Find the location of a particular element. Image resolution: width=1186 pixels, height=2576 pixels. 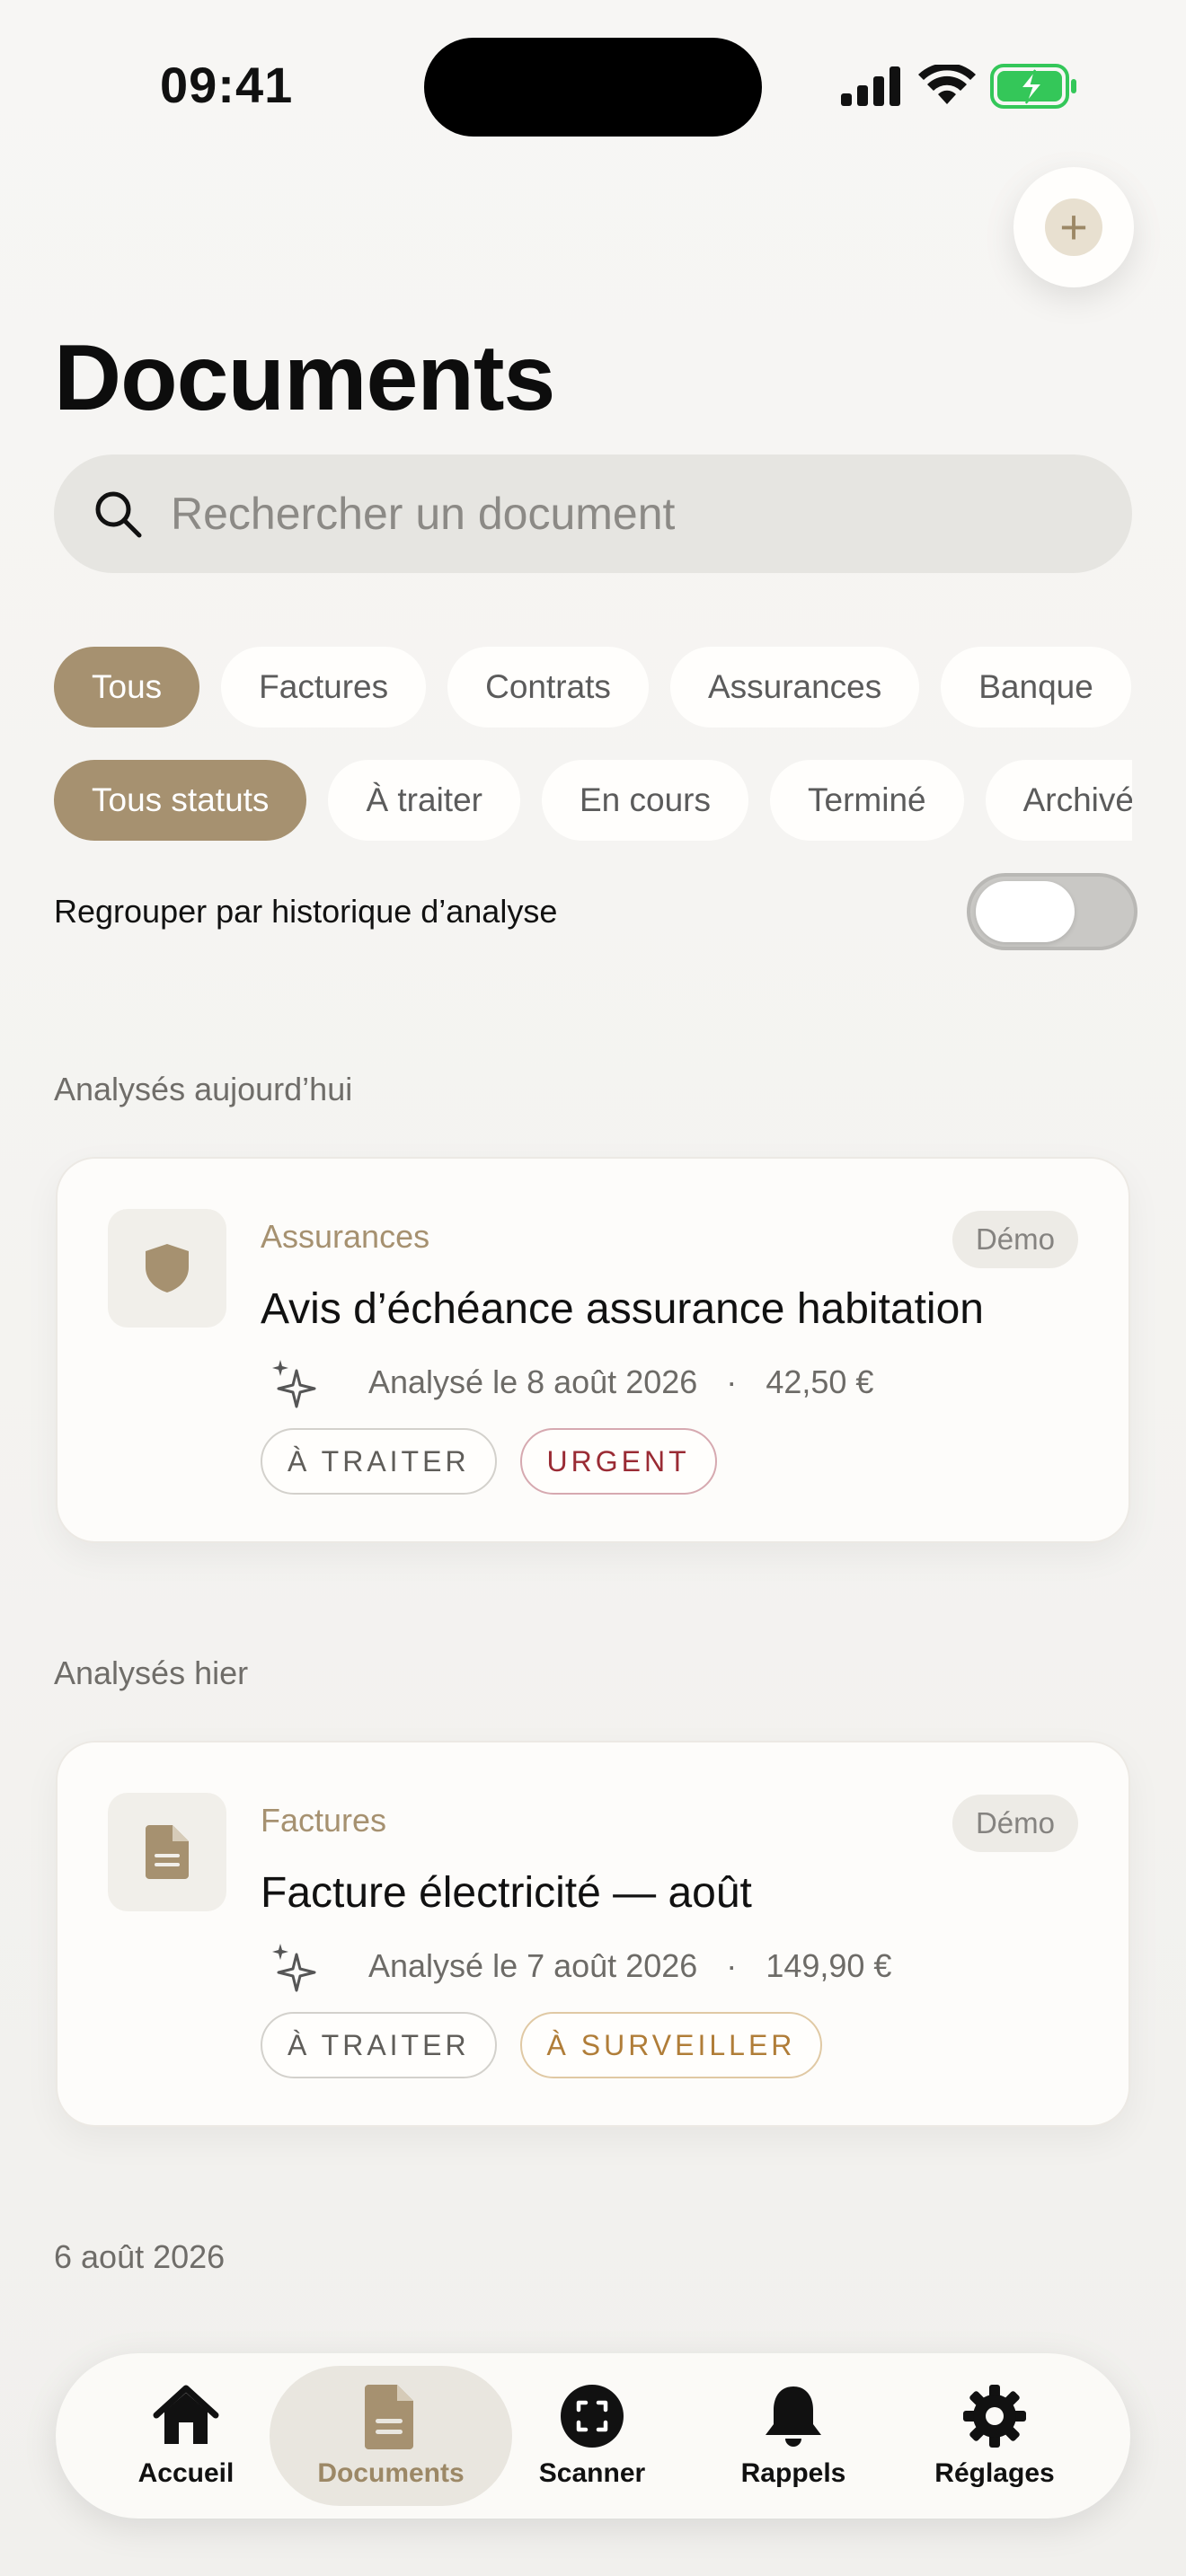

battery-charging-icon is located at coordinates (1033, 86).